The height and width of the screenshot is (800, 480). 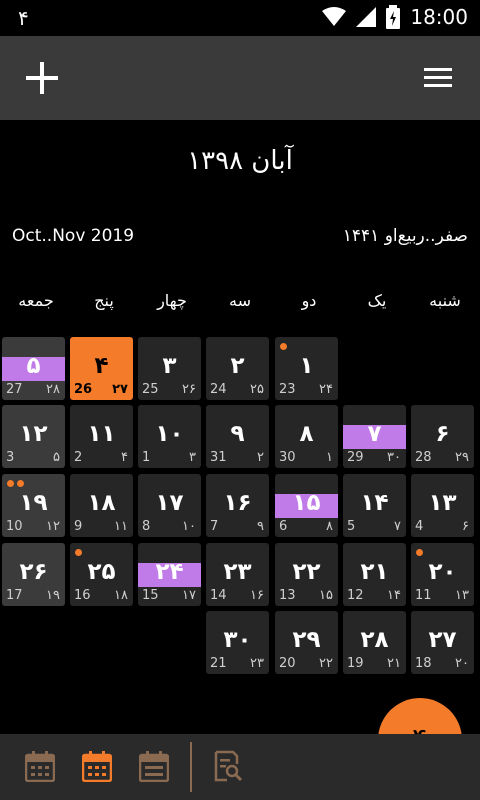 I want to click on day-cell: ۲۷ 18 ۲۰, so click(x=442, y=642).